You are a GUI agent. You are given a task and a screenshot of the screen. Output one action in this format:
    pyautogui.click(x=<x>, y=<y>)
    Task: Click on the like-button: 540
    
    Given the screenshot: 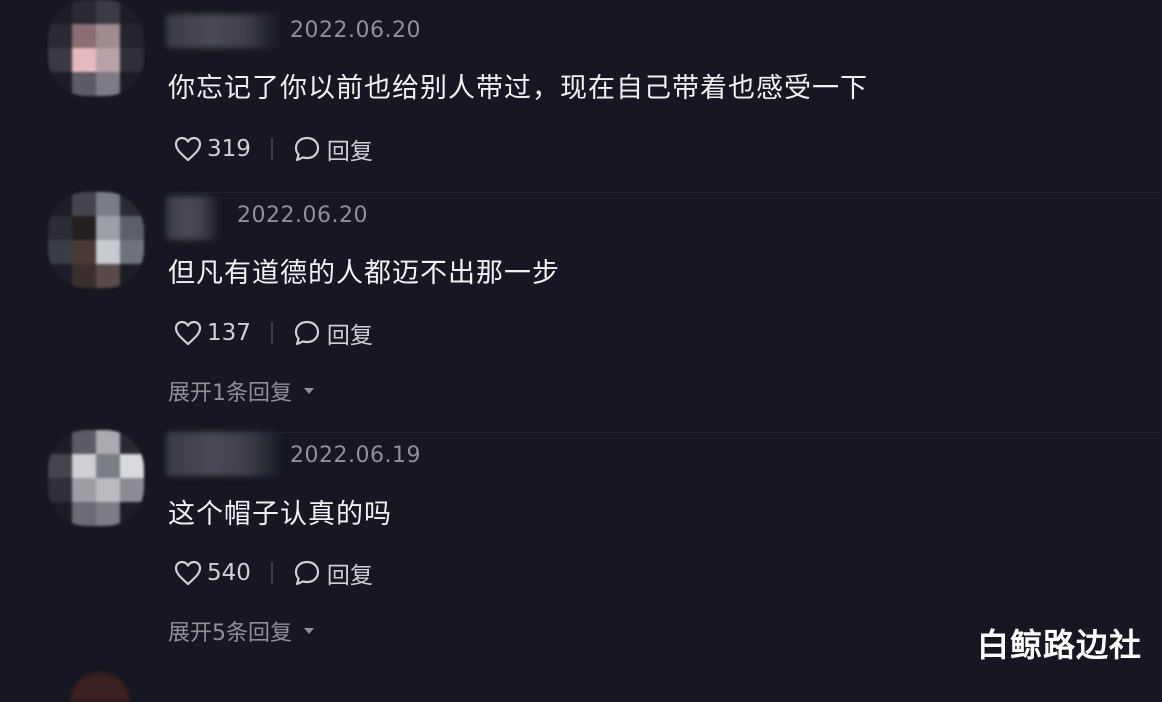 What is the action you would take?
    pyautogui.click(x=212, y=573)
    